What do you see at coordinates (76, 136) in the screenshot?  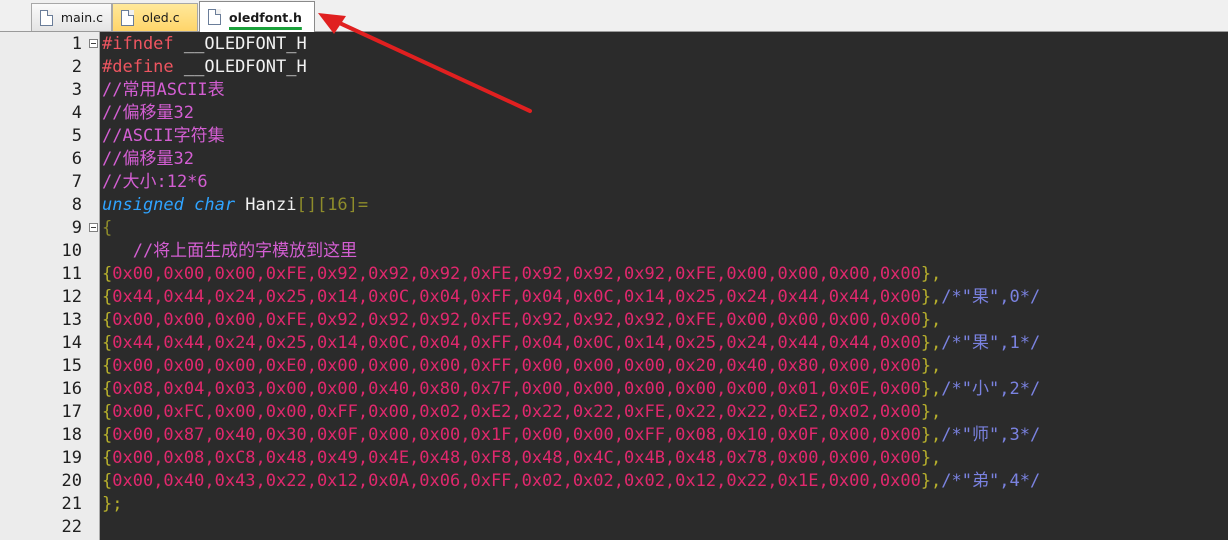 I see `line-number: 5` at bounding box center [76, 136].